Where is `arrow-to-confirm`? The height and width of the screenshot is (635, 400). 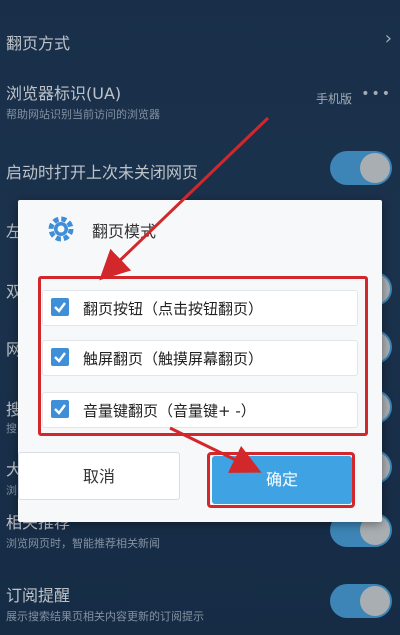
arrow-to-confirm is located at coordinates (215, 449).